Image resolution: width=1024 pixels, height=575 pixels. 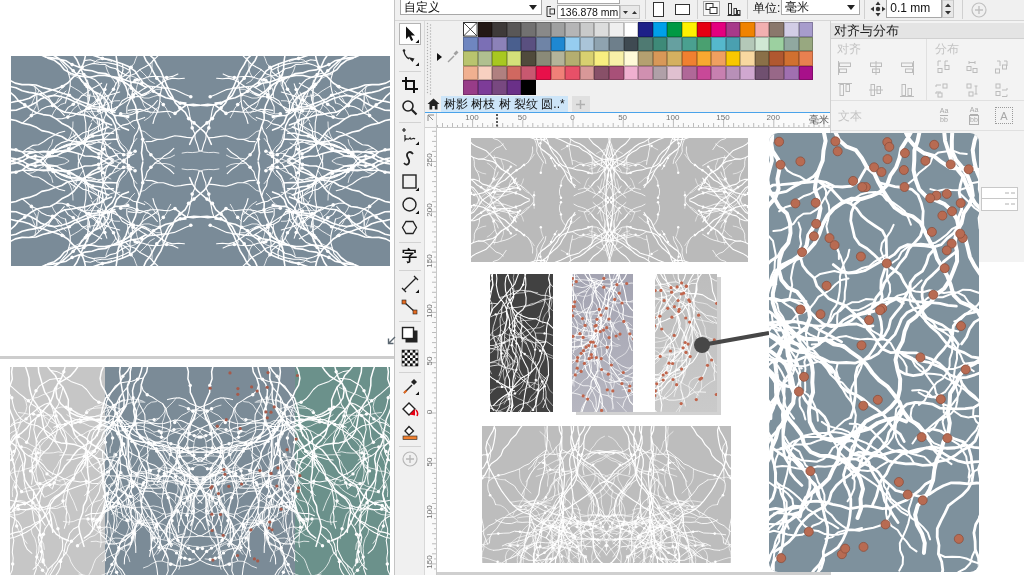 I want to click on align-center-v-icon, so click(x=876, y=90).